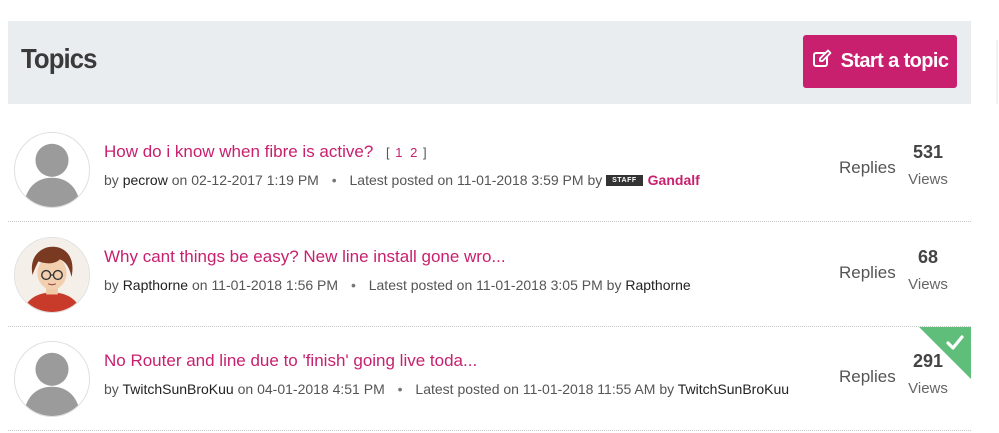 Image resolution: width=999 pixels, height=433 pixels. Describe the element at coordinates (928, 152) in the screenshot. I see `views-count: 531` at that location.